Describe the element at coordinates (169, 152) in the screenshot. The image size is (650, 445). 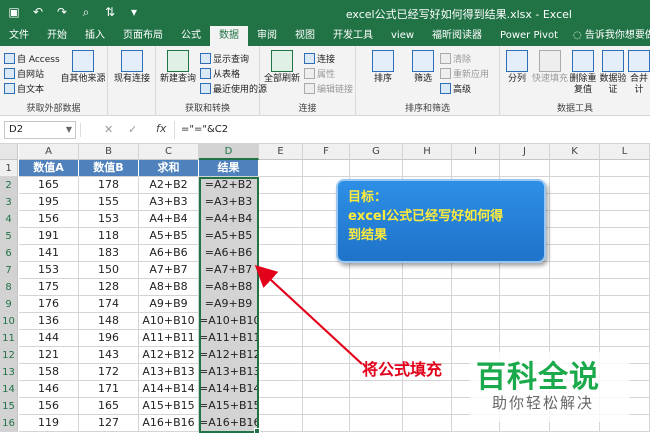
I see `column-header-c: C` at that location.